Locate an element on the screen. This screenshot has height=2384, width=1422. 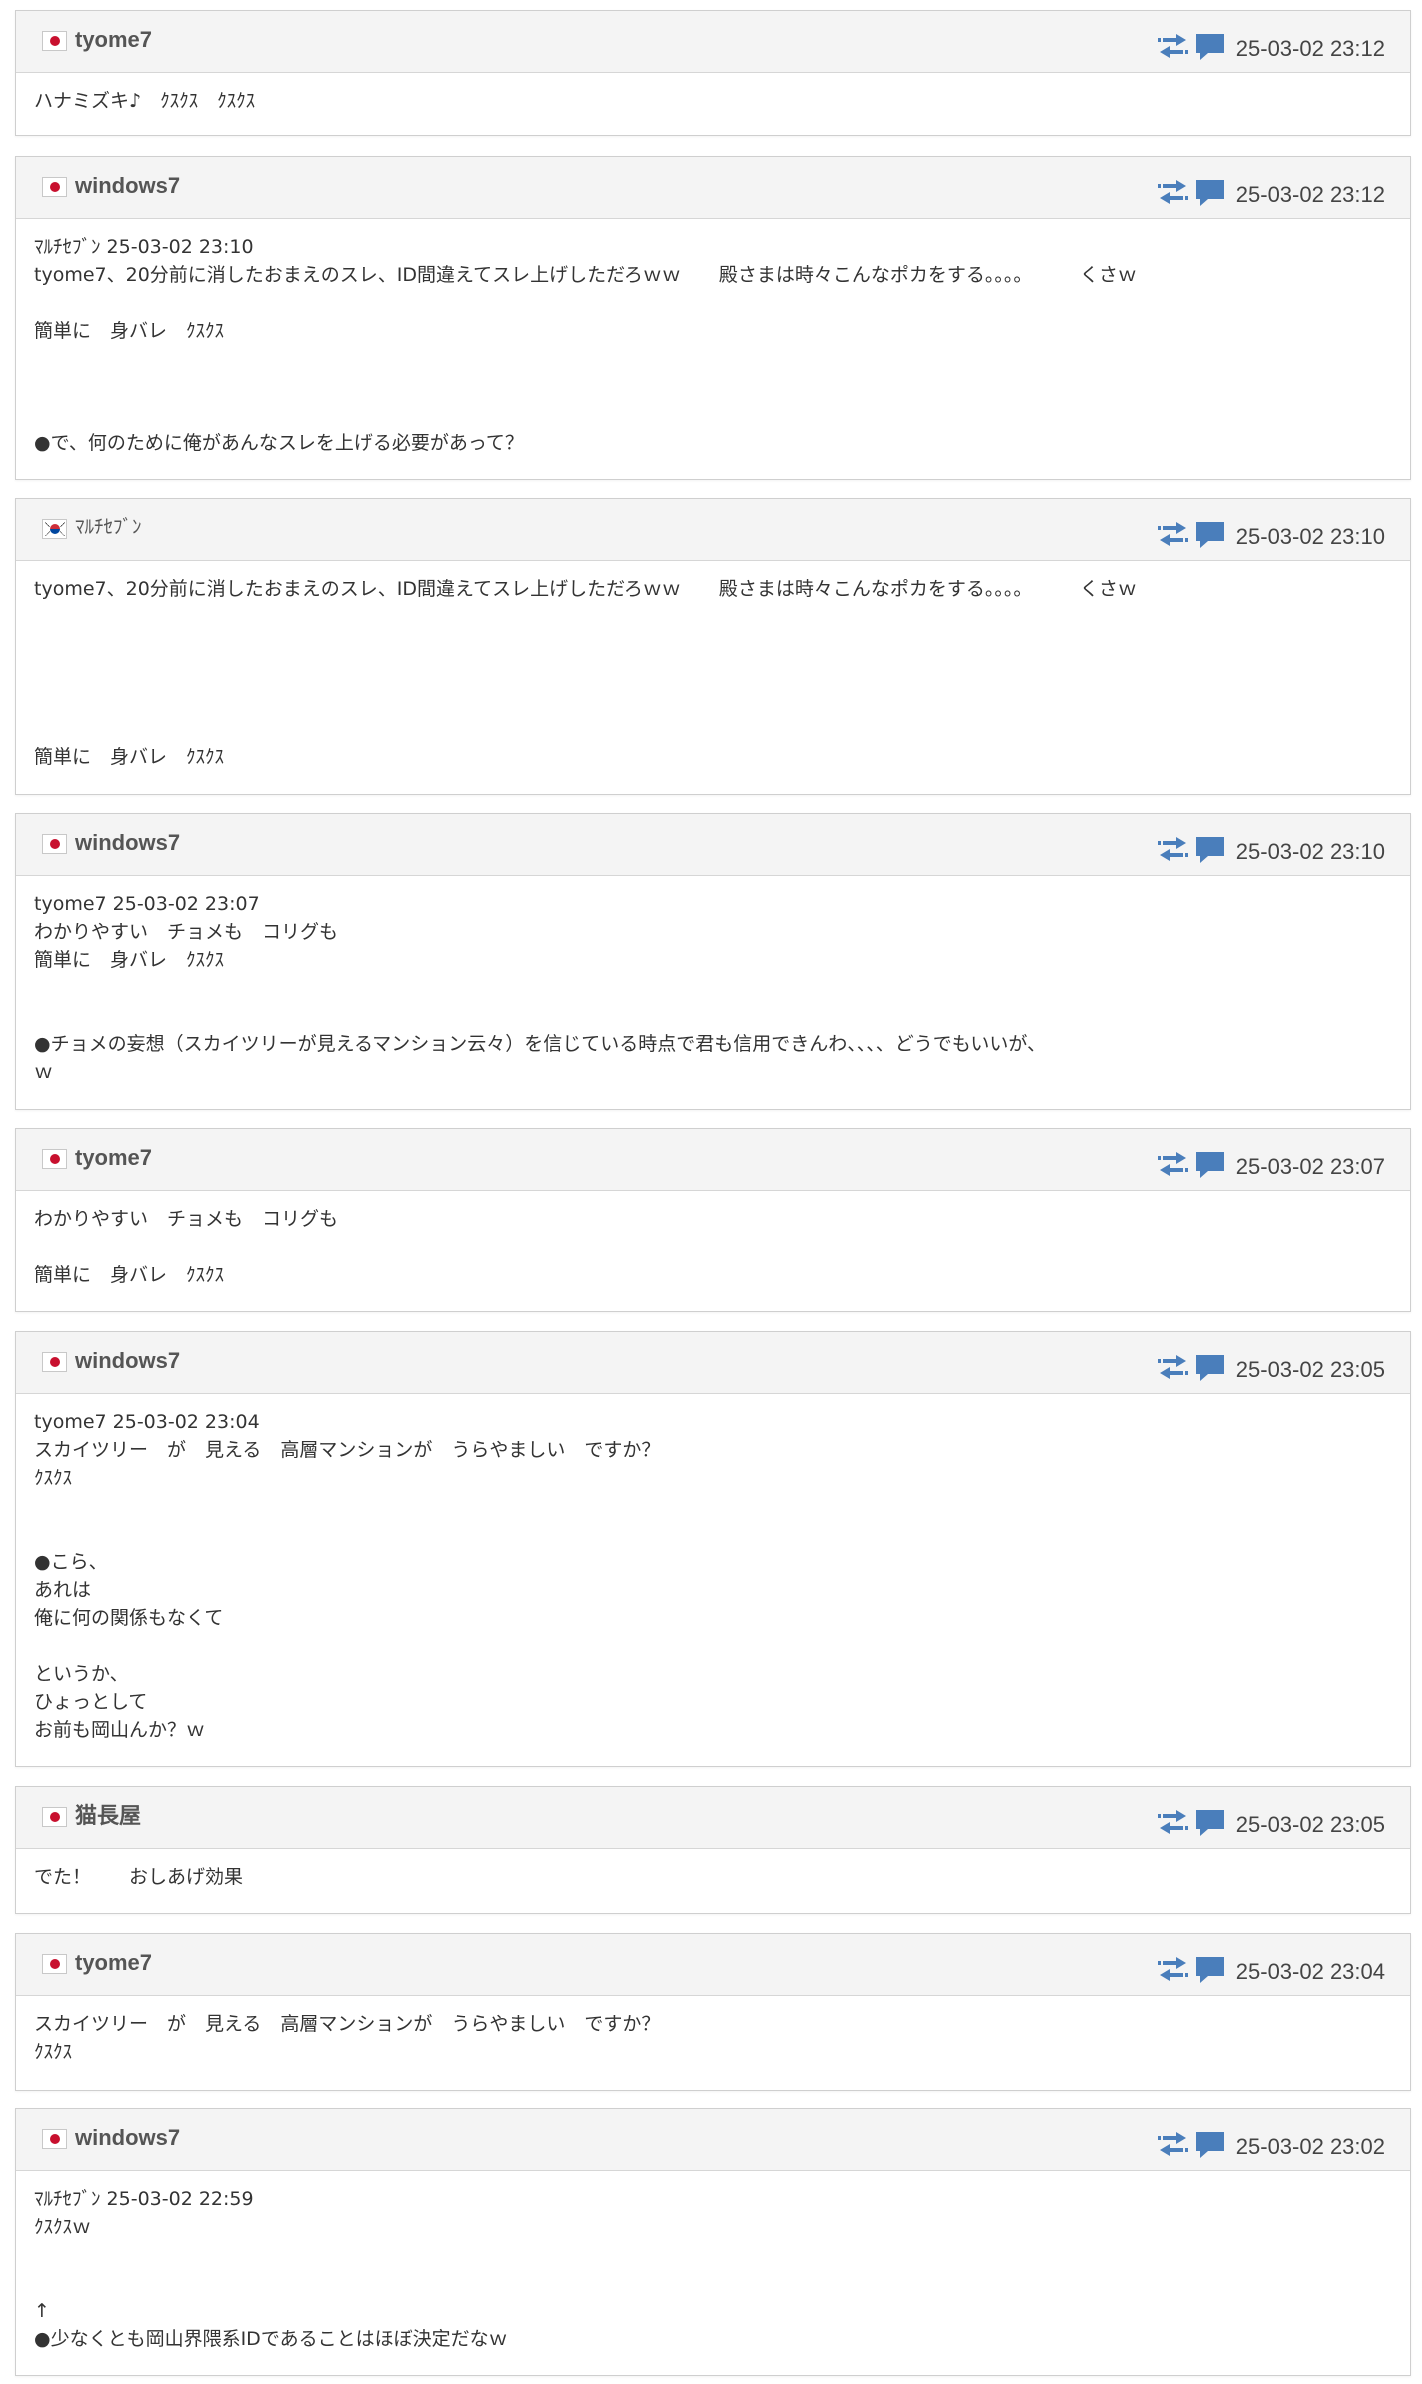
post-actions: 25-03-02 23:07 is located at coordinates (1271, 1165).